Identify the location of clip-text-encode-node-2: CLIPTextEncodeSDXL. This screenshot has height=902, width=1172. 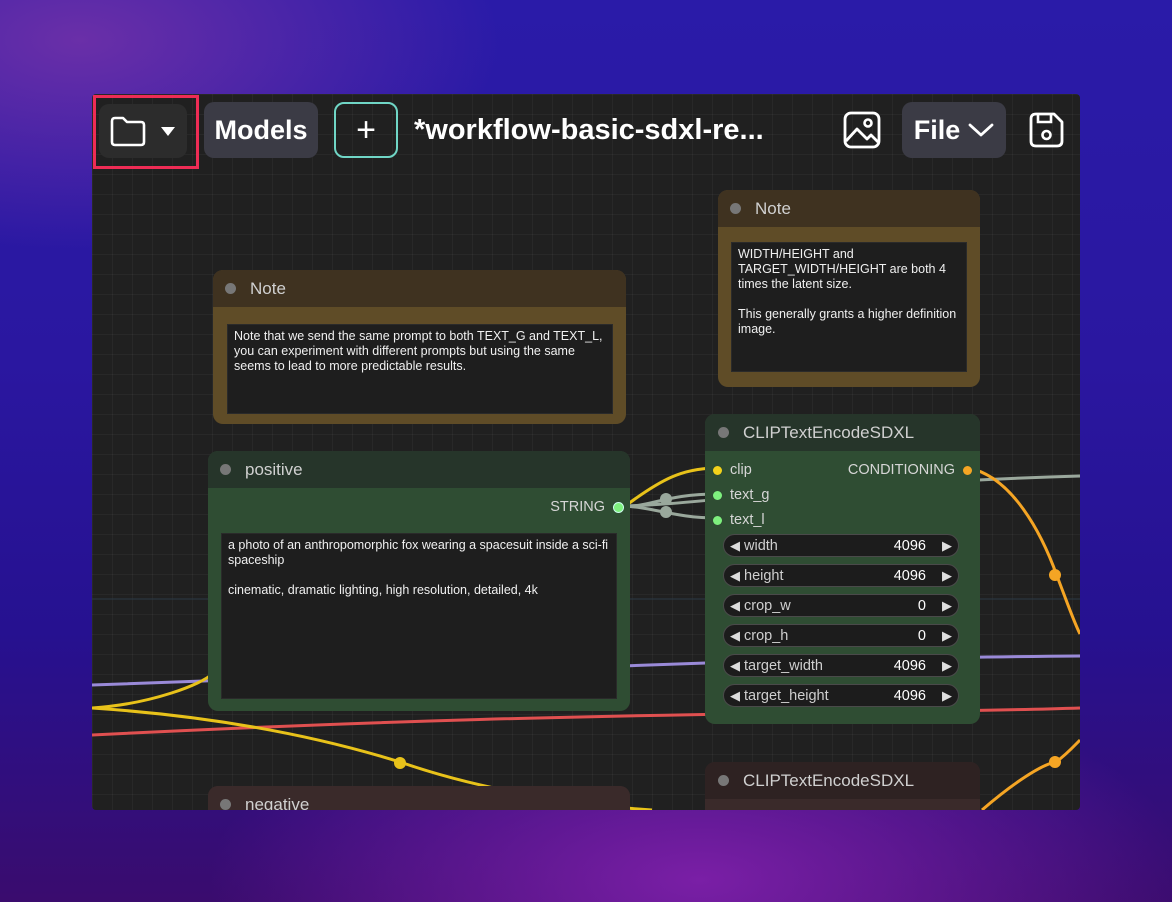
(842, 786).